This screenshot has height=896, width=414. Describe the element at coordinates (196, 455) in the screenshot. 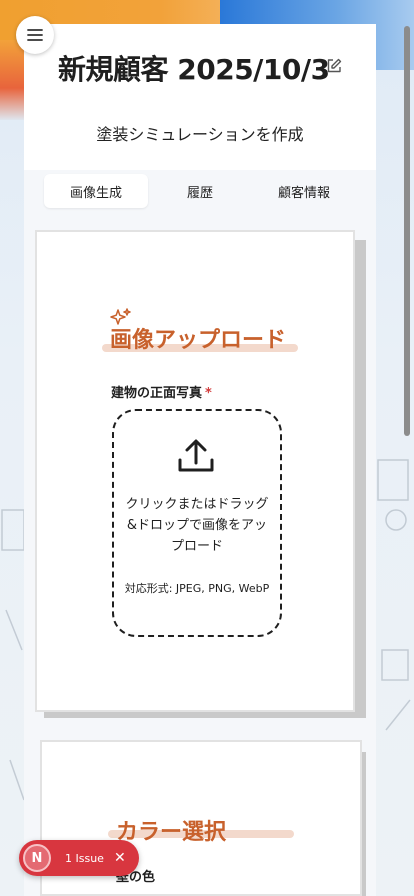

I see `upload-icon` at that location.